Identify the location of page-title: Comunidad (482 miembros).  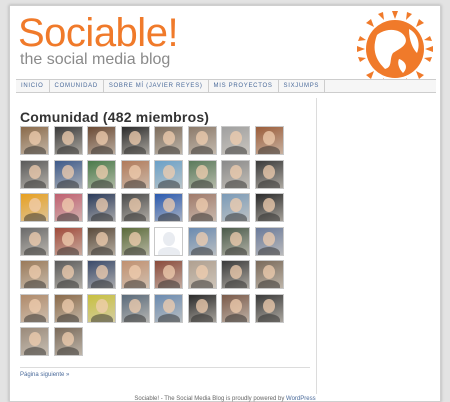
(115, 117).